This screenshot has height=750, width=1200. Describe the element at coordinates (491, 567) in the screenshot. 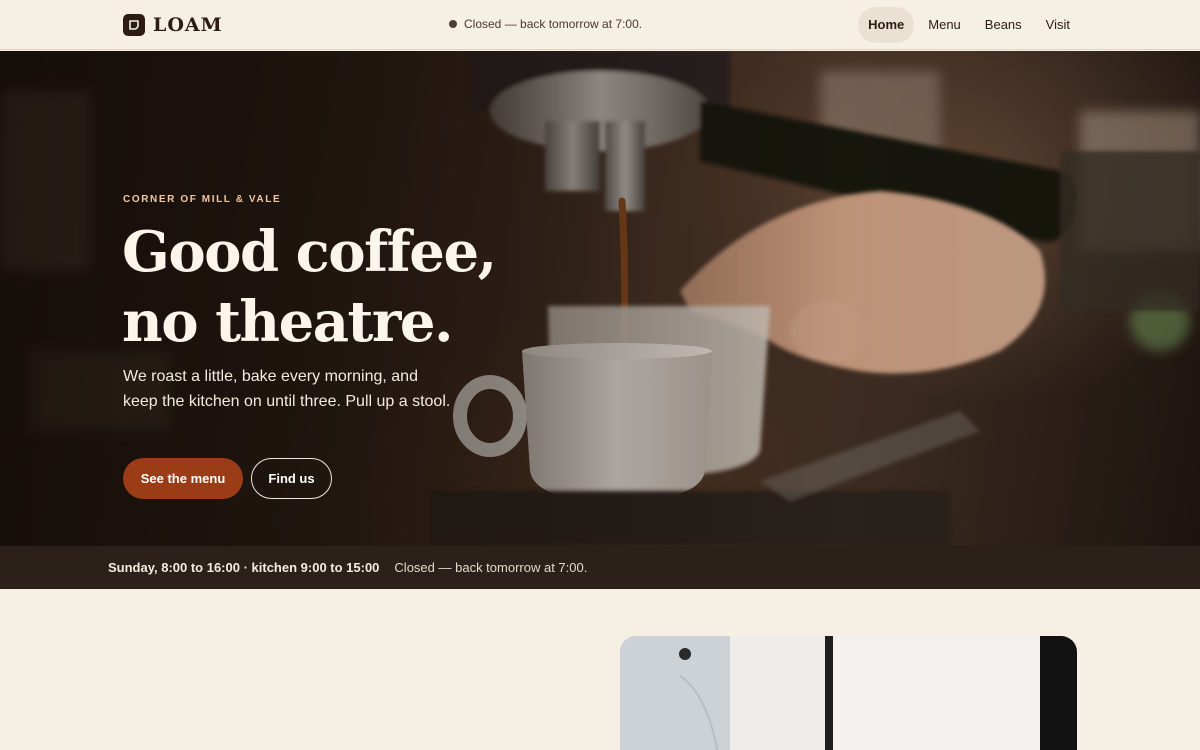

I see `hours-status: Closed — back tomorrow at 7:00.` at that location.